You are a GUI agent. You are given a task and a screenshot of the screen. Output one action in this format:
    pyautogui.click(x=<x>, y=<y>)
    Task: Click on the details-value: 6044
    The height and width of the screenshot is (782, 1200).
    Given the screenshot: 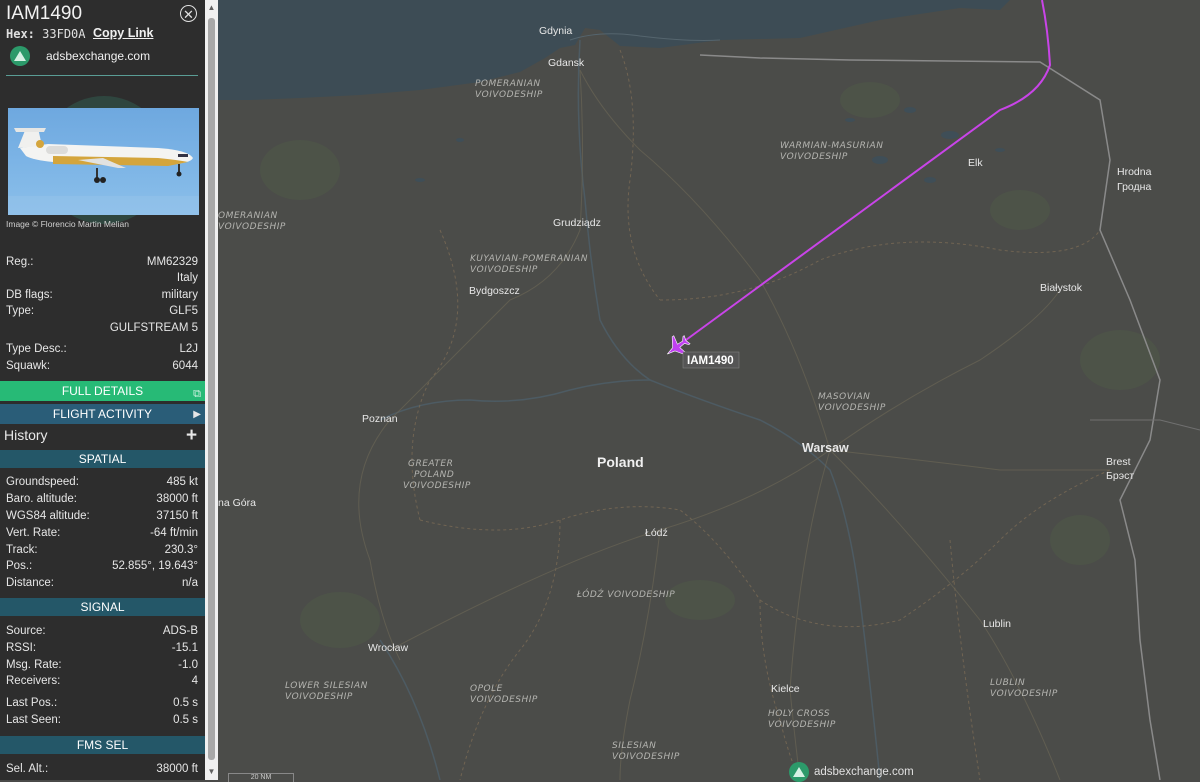 What is the action you would take?
    pyautogui.click(x=185, y=366)
    